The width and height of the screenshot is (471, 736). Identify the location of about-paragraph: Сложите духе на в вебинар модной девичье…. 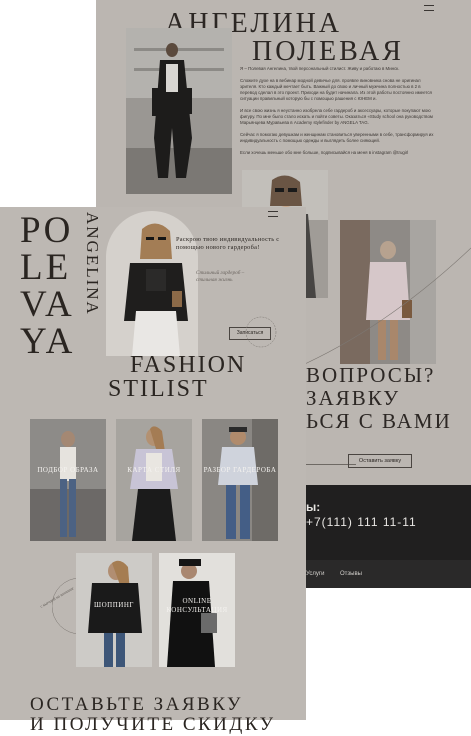
(336, 89).